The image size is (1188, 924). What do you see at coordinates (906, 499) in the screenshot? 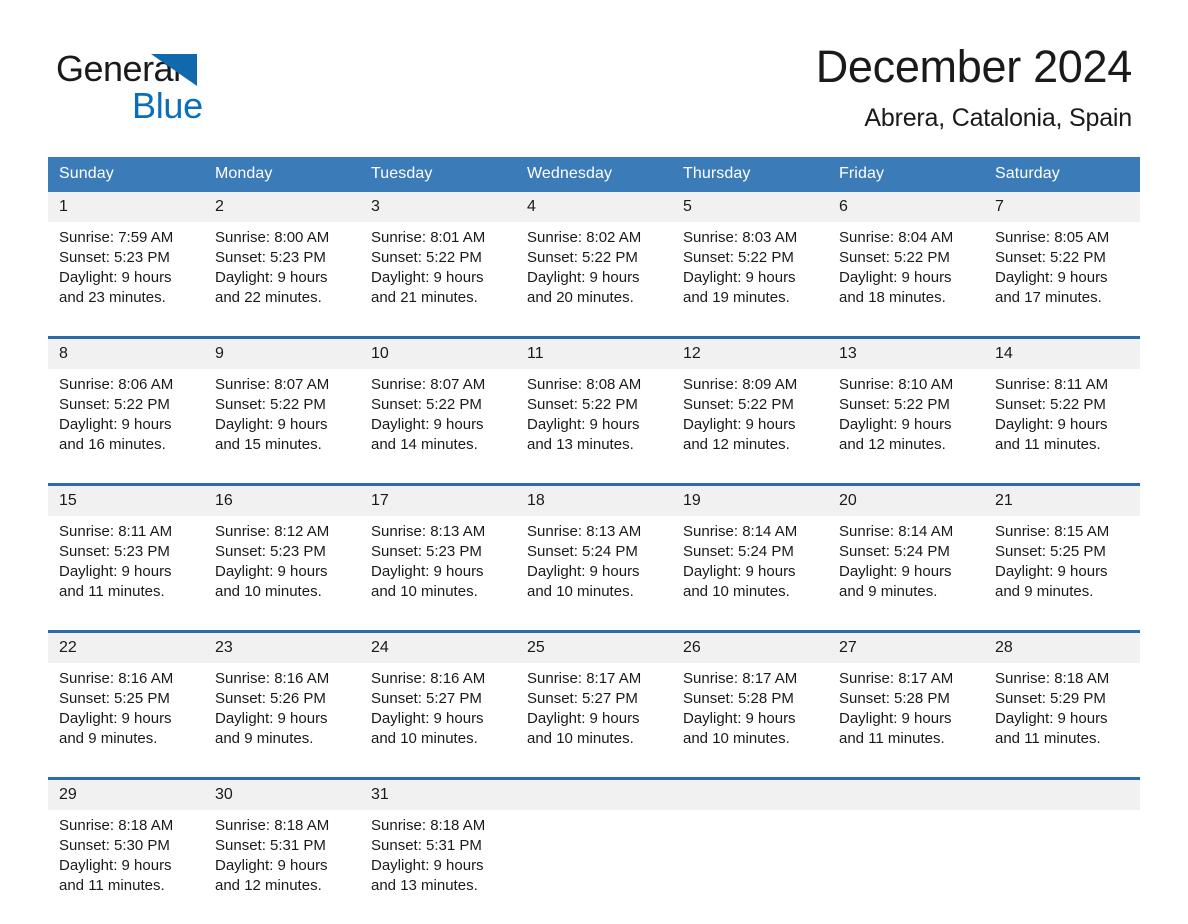
I see `day-number: 20` at bounding box center [906, 499].